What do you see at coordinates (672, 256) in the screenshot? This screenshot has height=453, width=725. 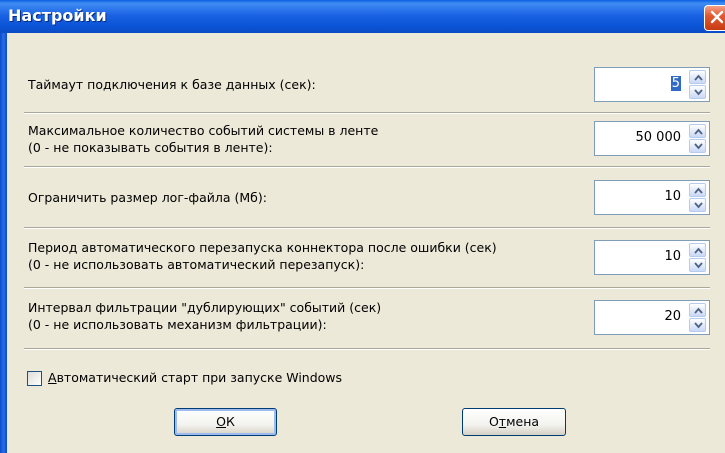 I see `restart-period-value: 10` at bounding box center [672, 256].